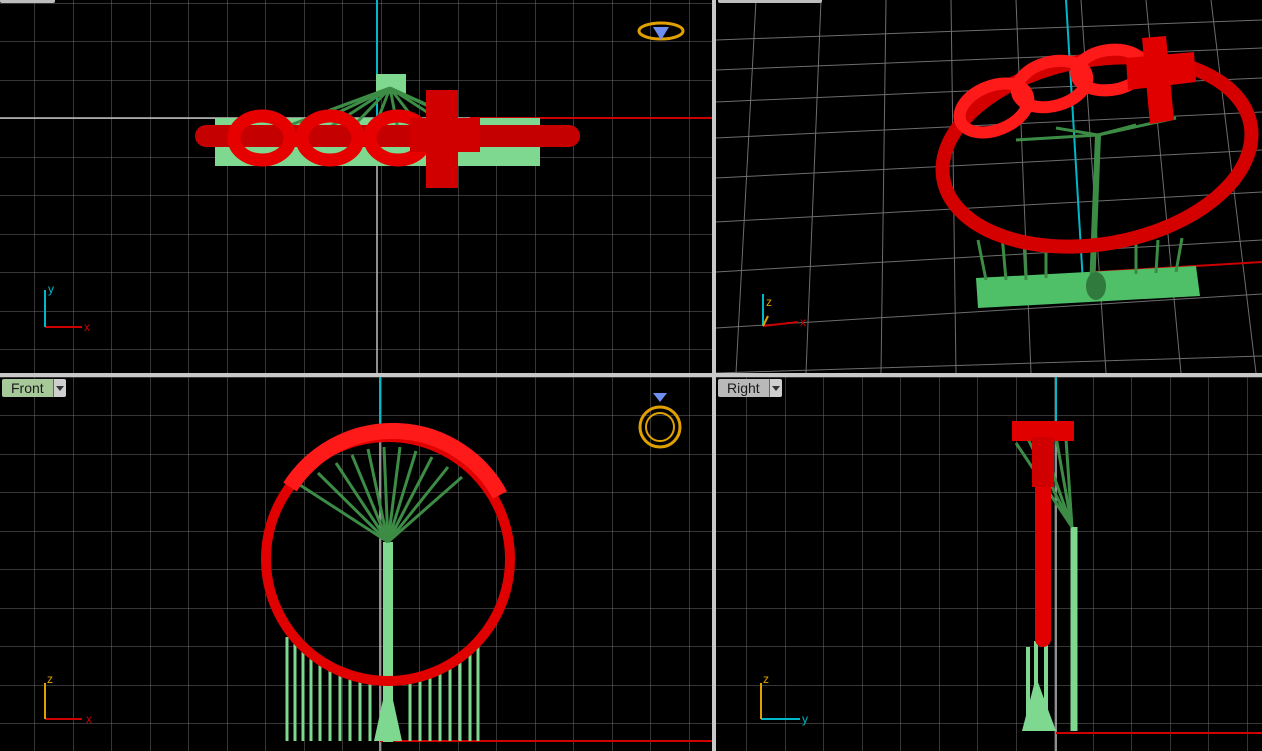 The image size is (1262, 751). I want to click on axis-gizmo: x z, so click(784, 311).